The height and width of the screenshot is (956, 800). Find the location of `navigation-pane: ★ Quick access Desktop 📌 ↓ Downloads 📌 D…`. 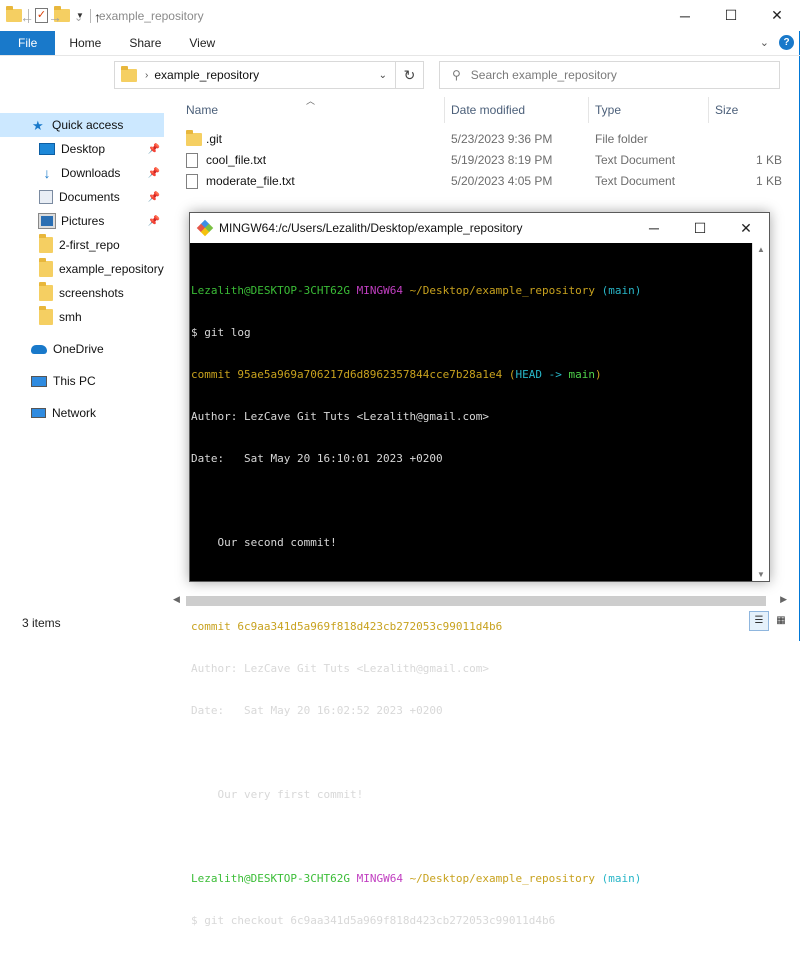

navigation-pane: ★ Quick access Desktop 📌 ↓ Downloads 📌 D… is located at coordinates (85, 346).